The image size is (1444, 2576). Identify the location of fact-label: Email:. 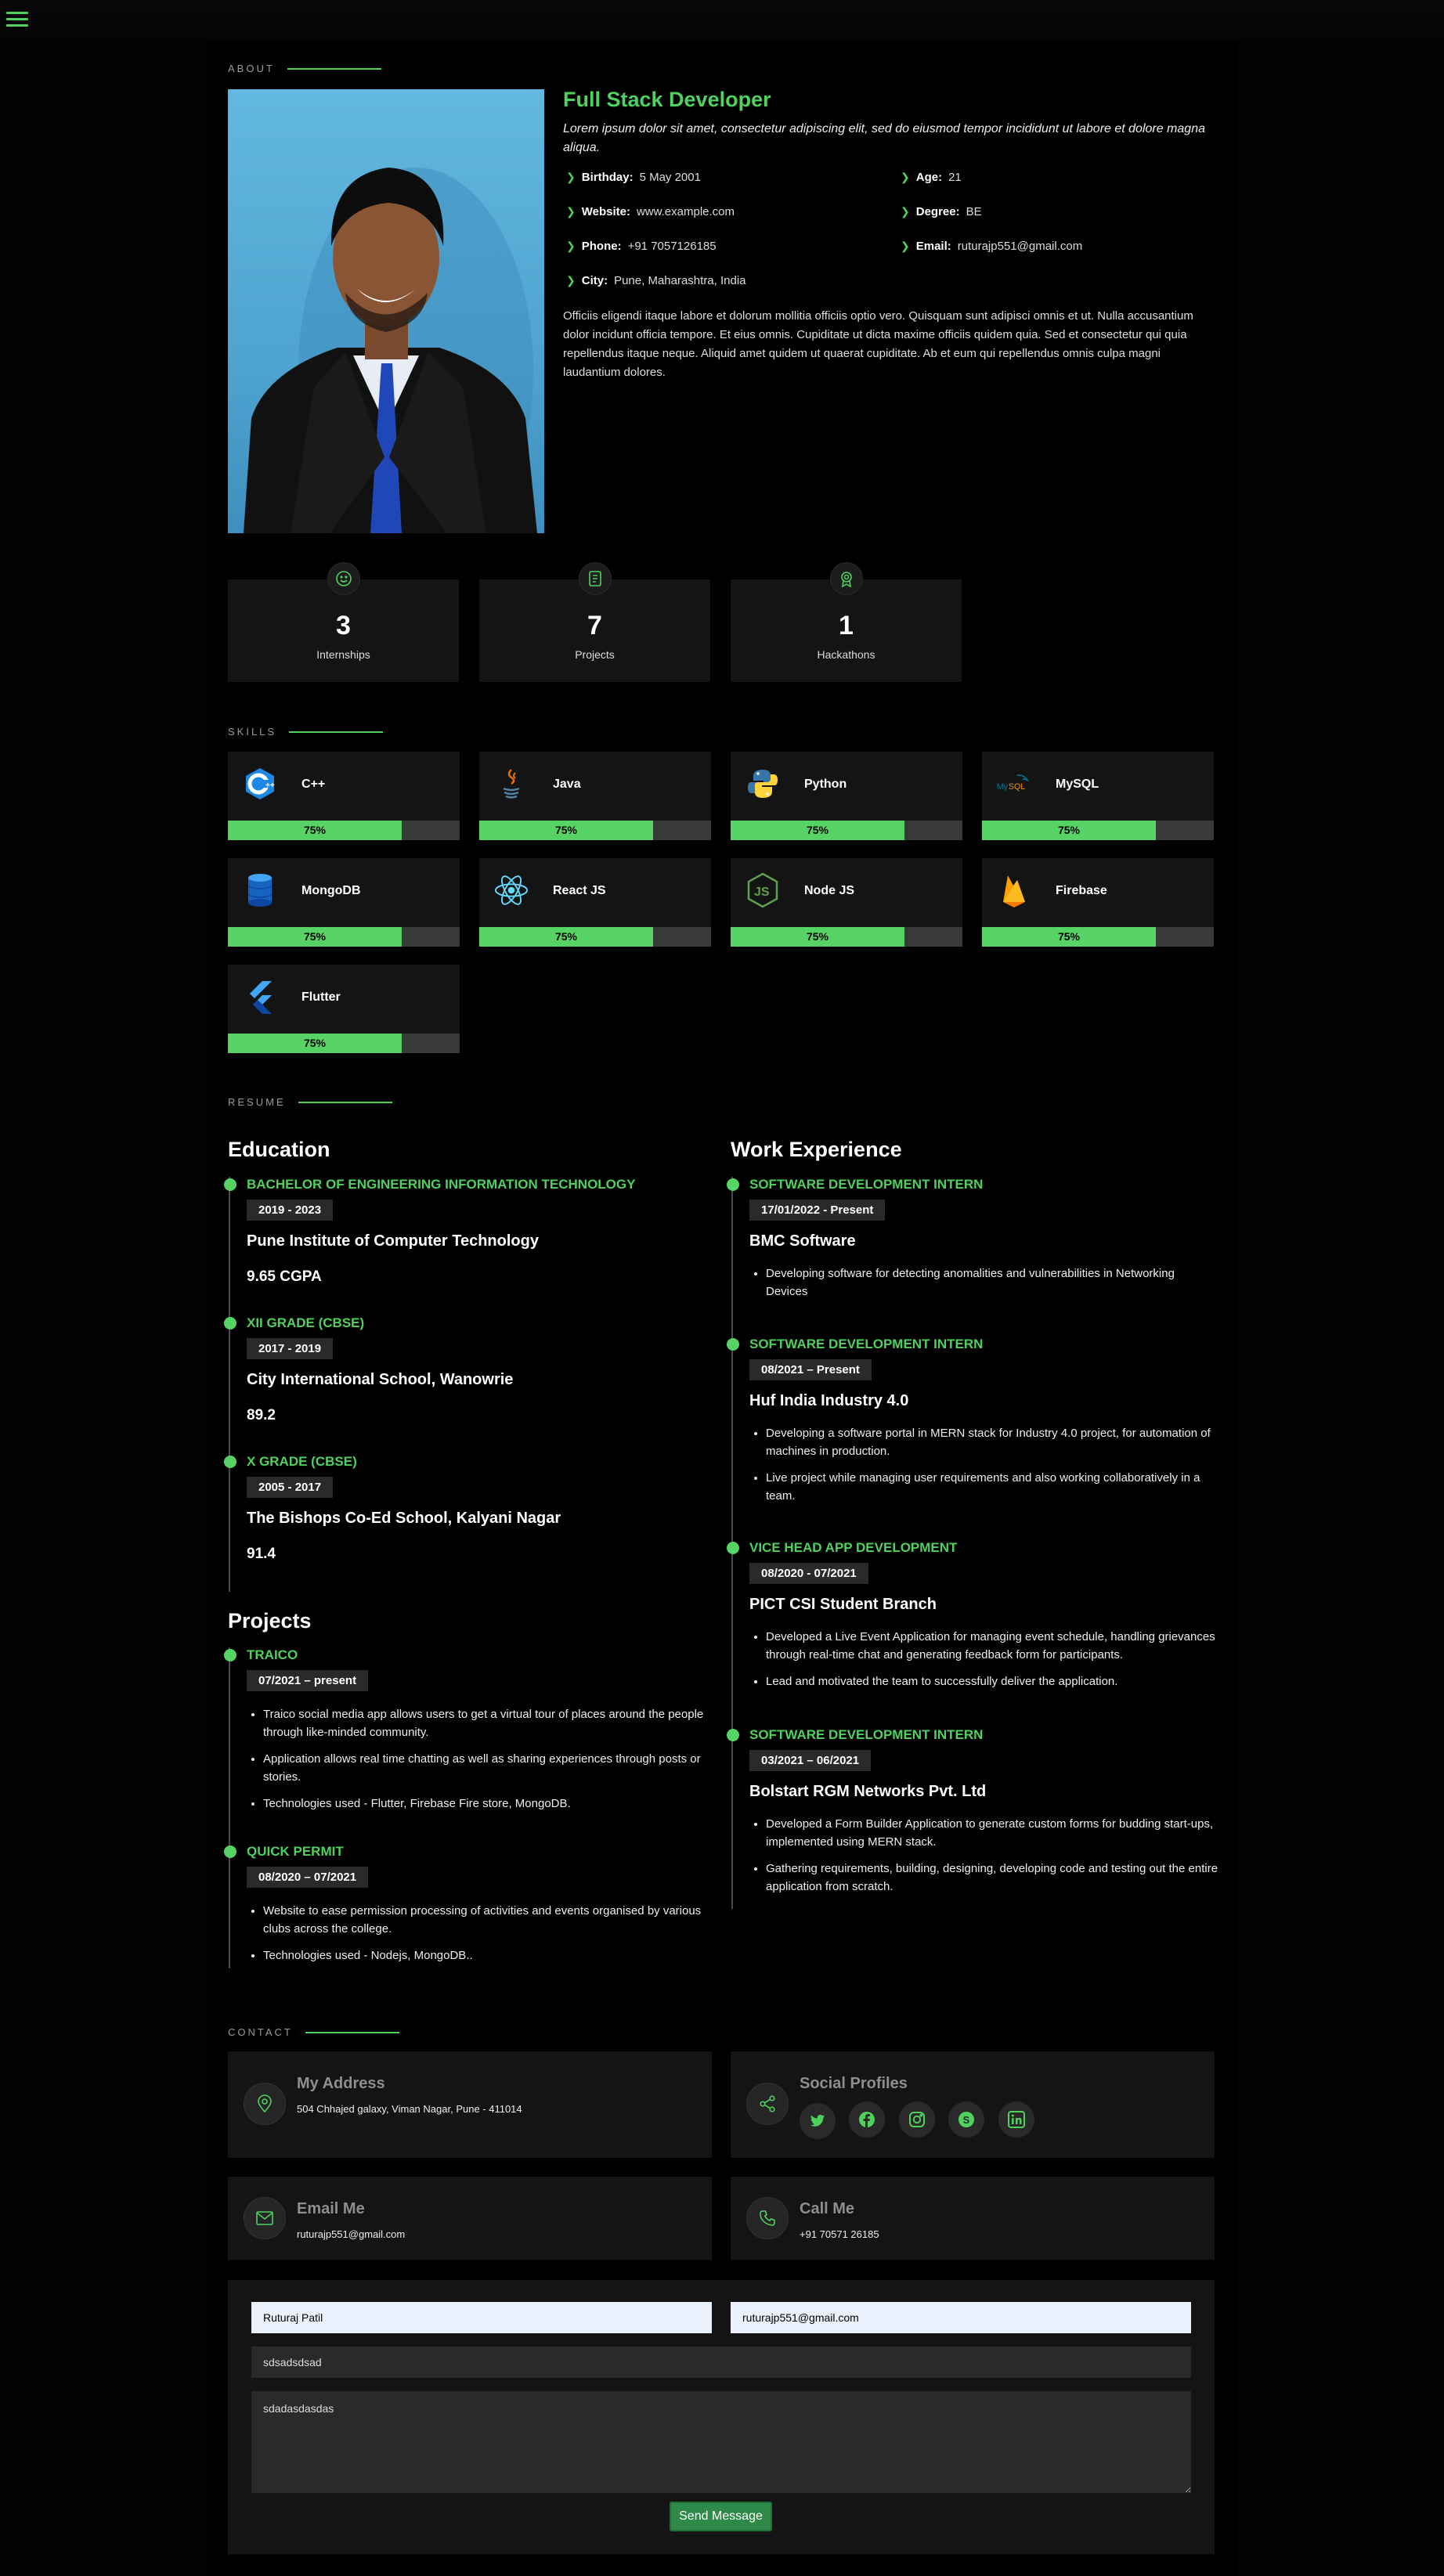
(933, 246).